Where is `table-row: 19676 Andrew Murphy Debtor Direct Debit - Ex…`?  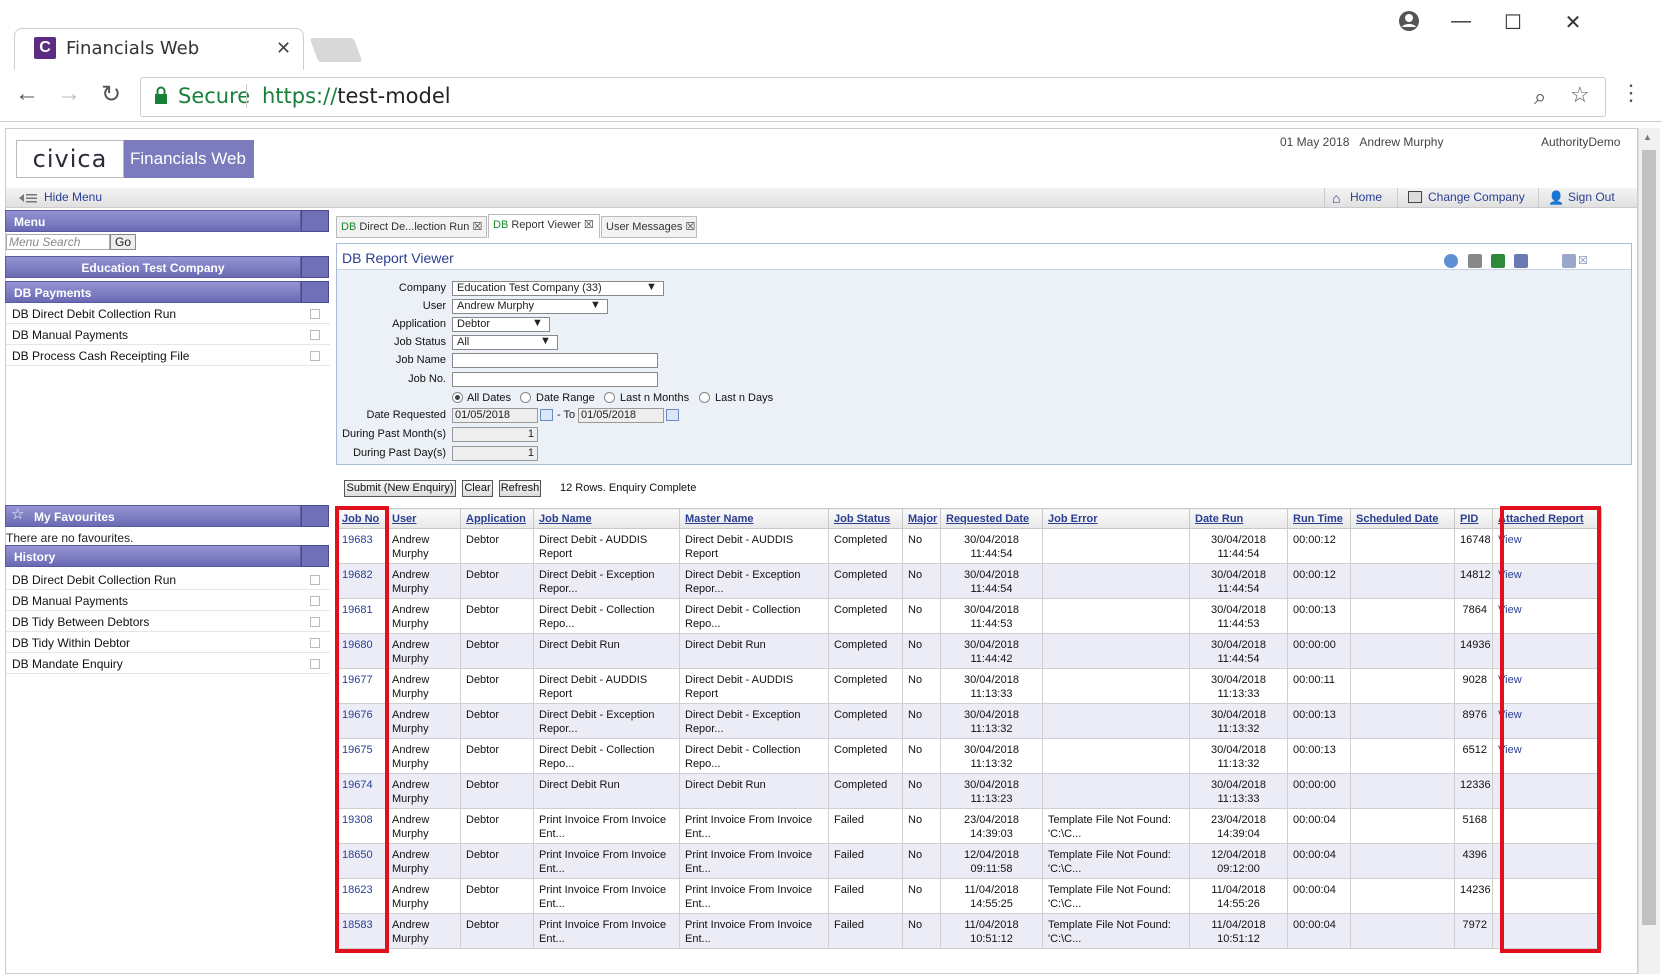 table-row: 19676 Andrew Murphy Debtor Direct Debit - Ex… is located at coordinates (969, 721).